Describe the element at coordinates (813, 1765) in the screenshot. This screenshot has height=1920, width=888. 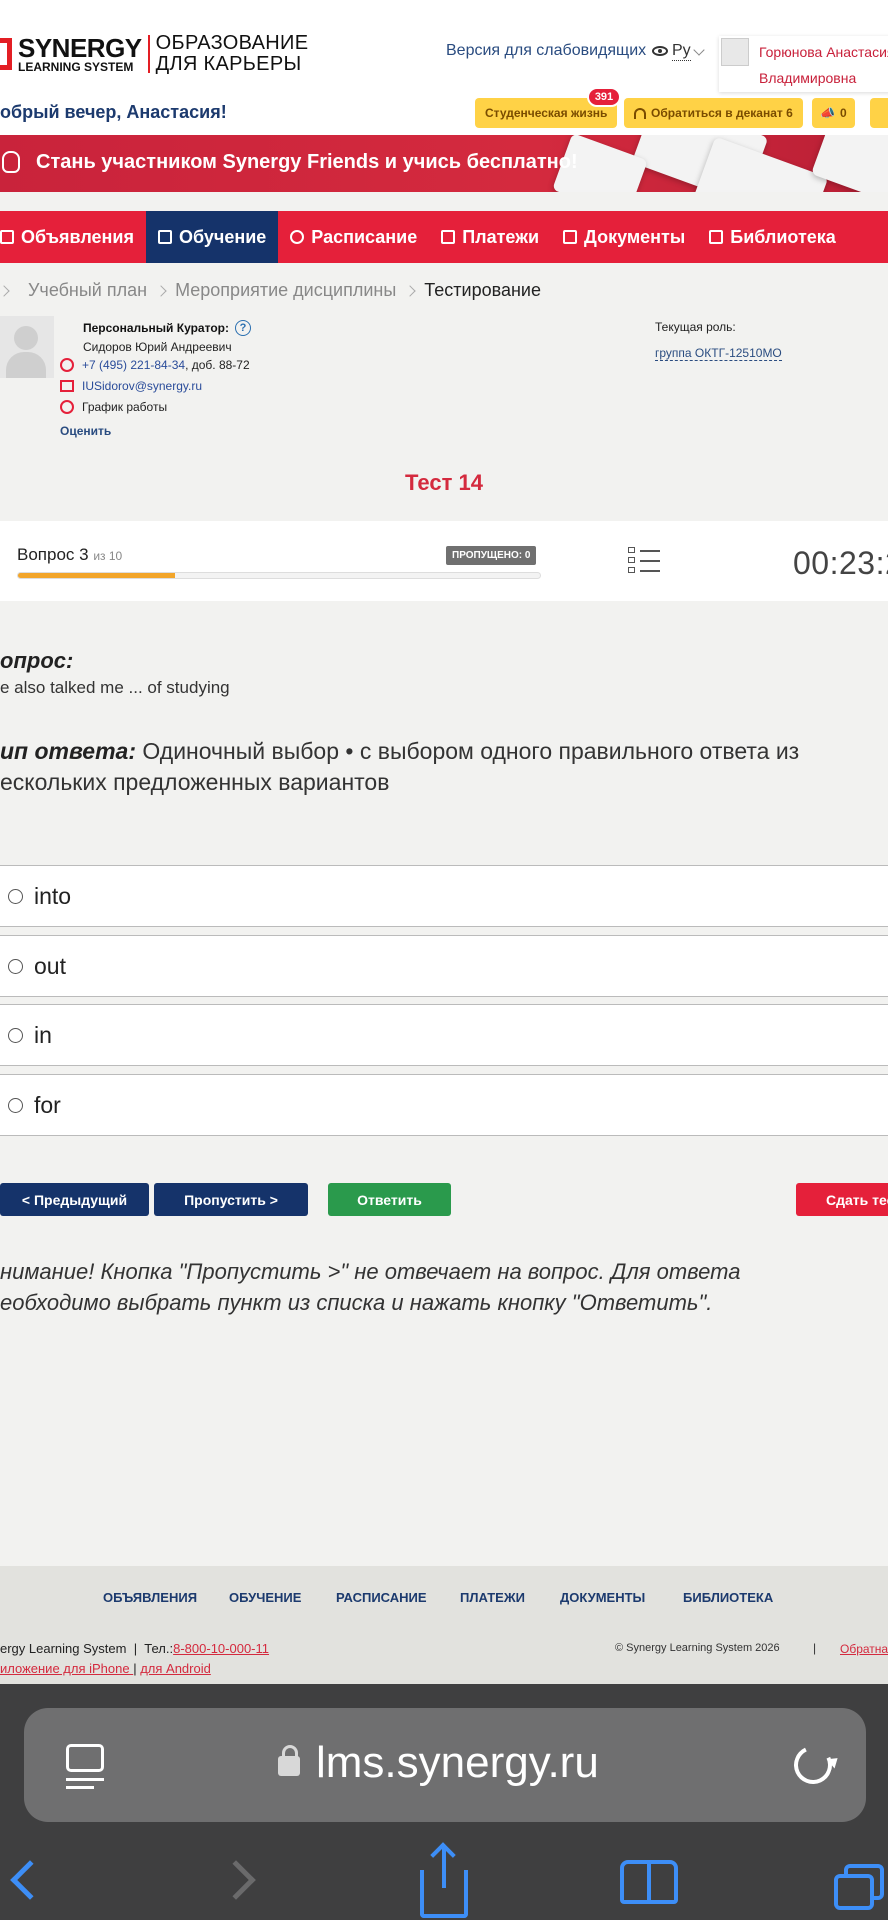
I see `reload-icon` at that location.